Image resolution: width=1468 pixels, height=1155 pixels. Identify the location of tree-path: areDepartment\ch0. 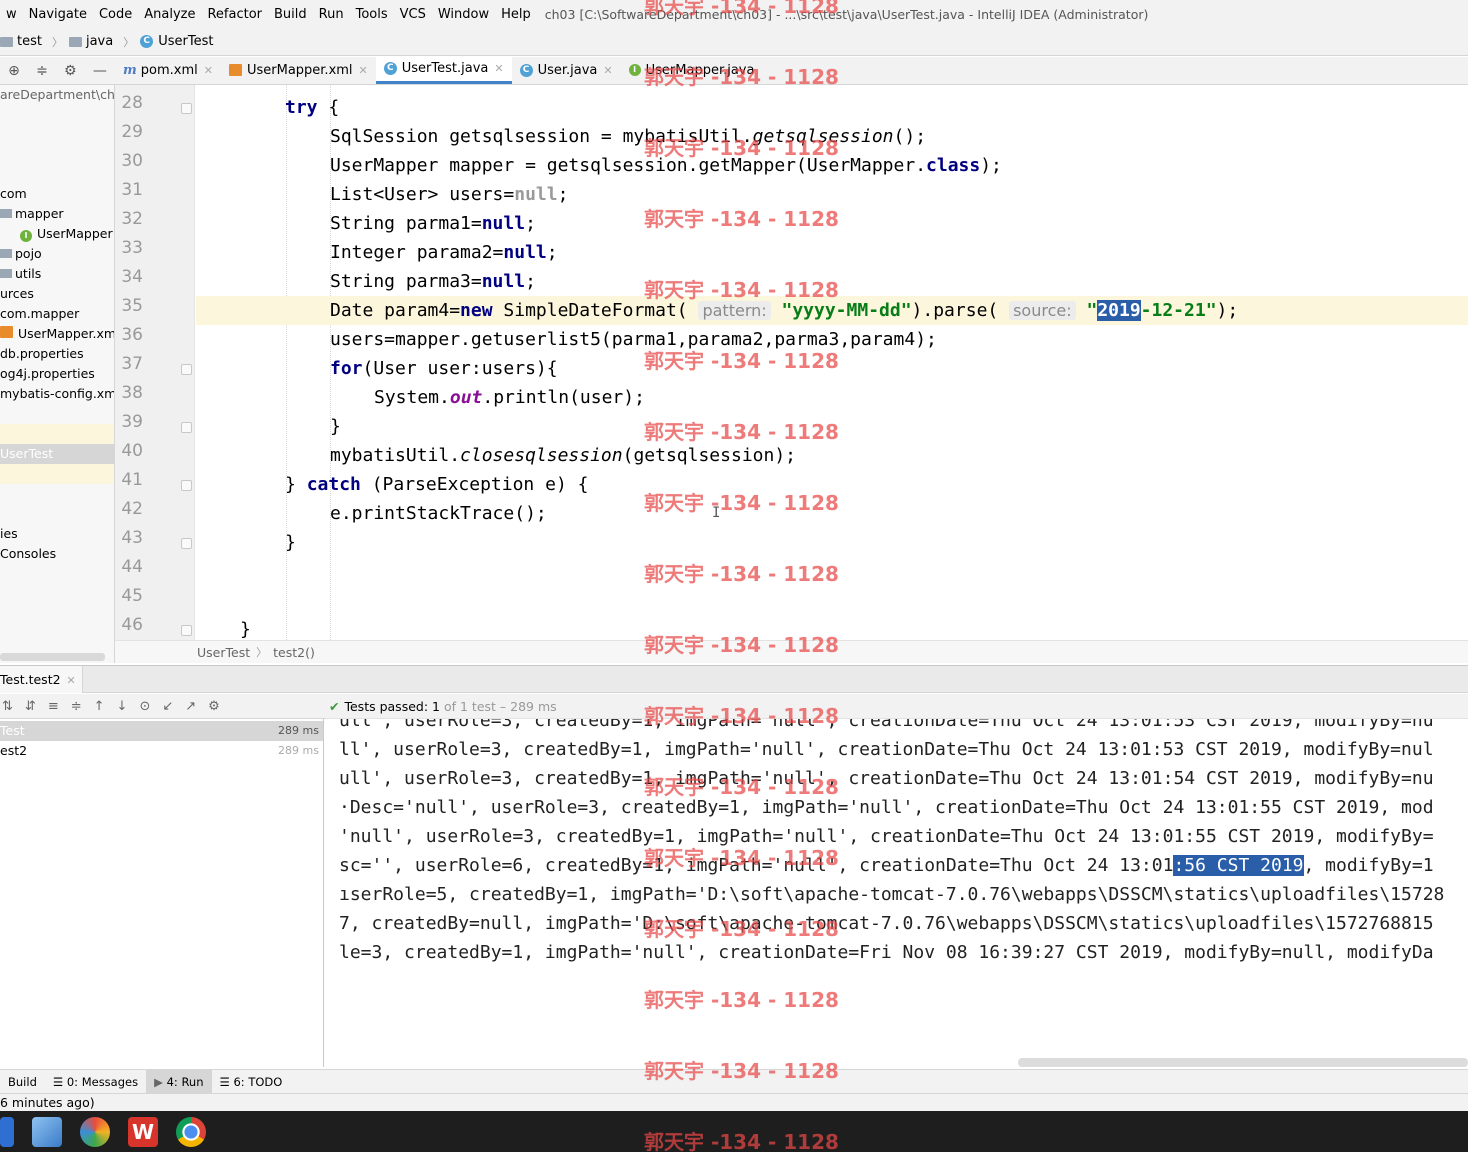
(57, 94).